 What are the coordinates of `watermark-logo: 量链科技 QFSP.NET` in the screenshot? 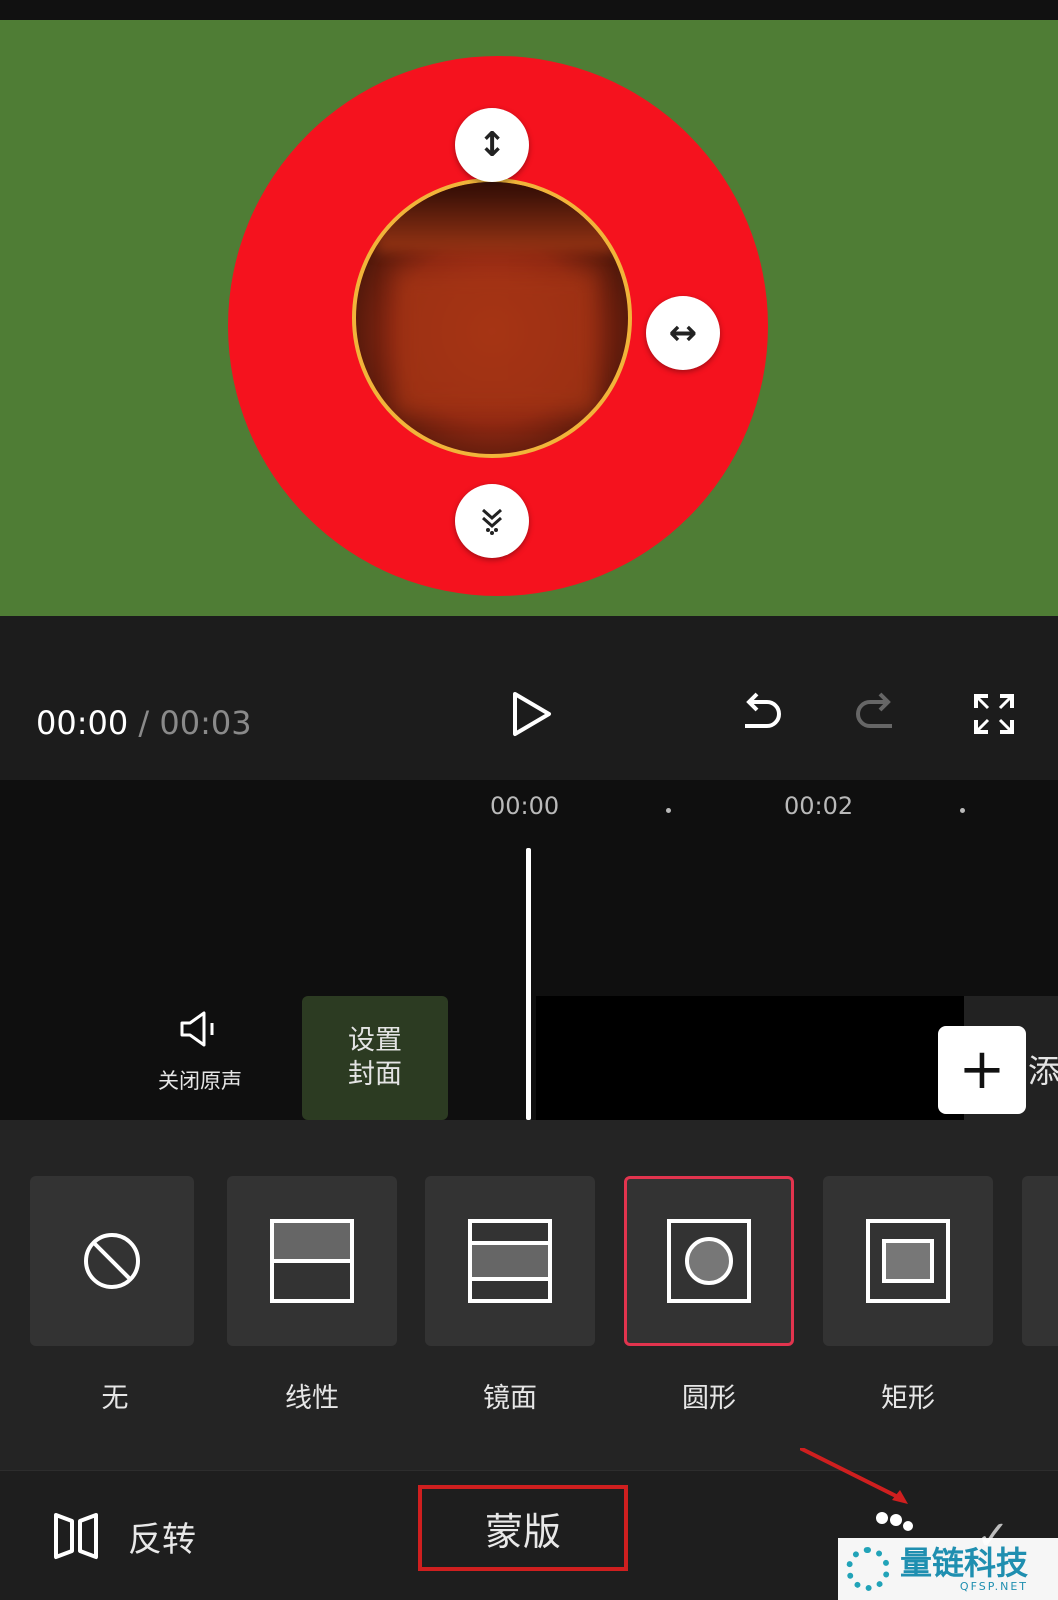 It's located at (948, 1569).